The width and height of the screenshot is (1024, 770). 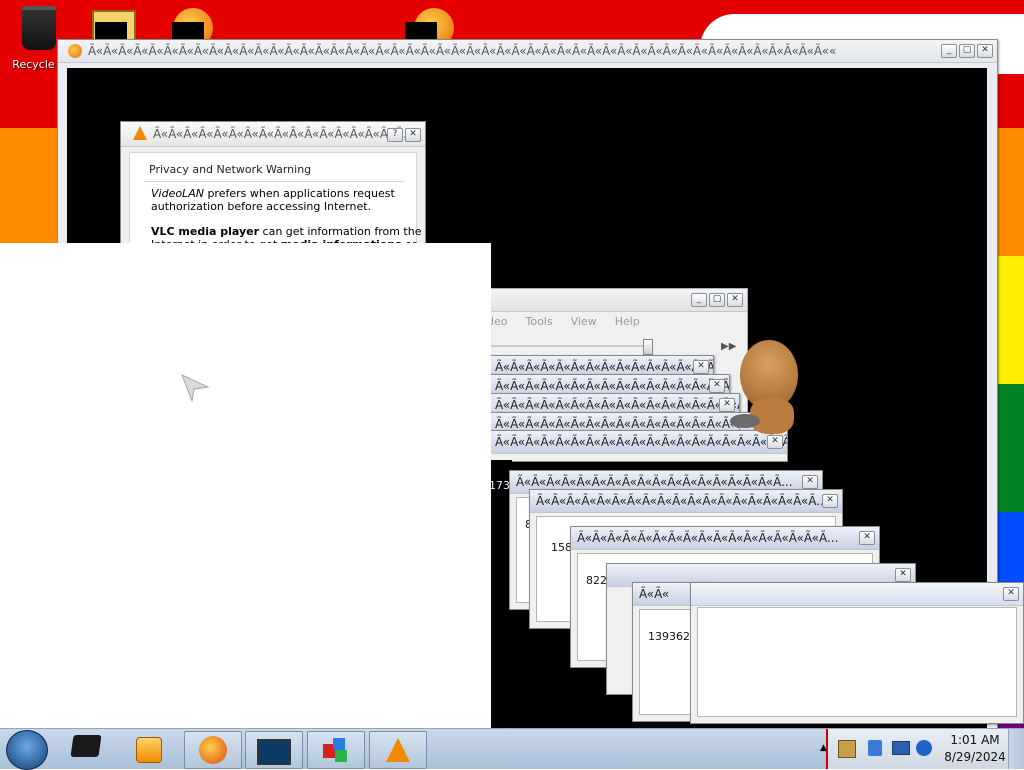 I want to click on taskbar-vlc, so click(x=398, y=750).